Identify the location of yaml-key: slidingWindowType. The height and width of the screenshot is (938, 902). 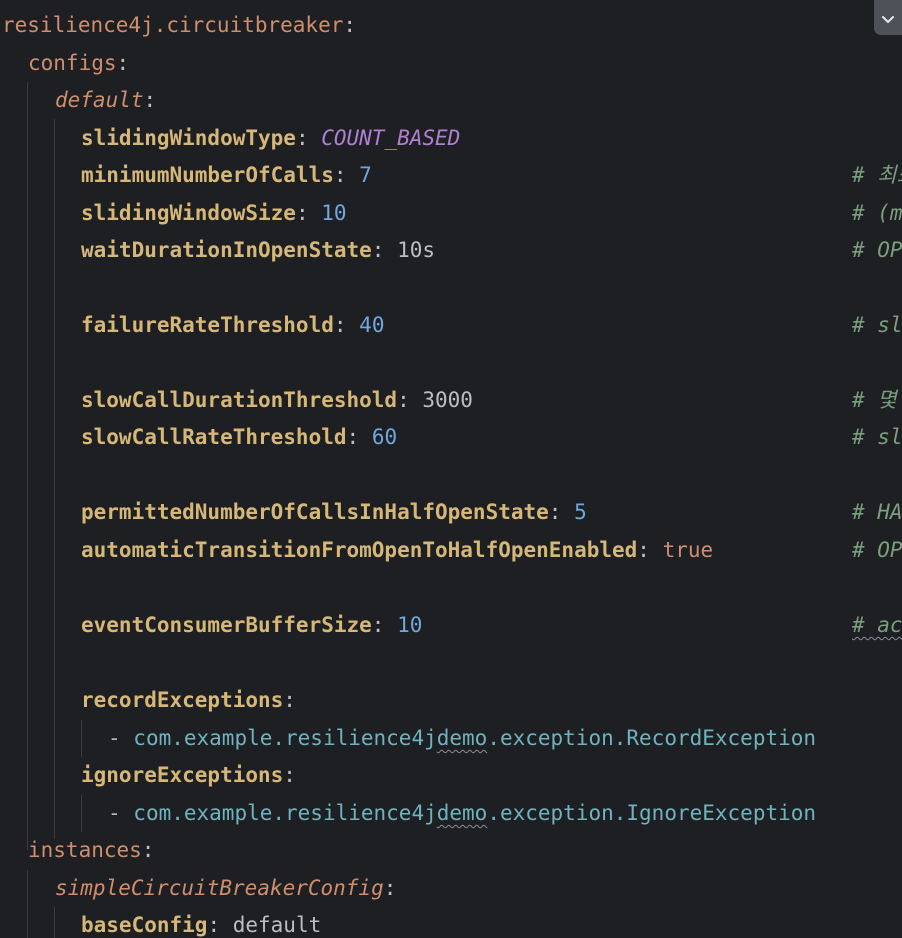
(188, 138).